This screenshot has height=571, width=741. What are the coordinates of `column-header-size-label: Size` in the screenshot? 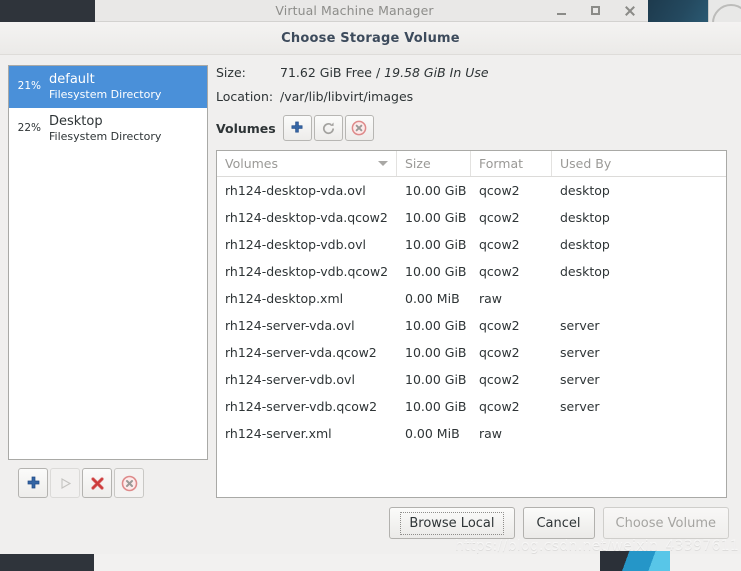 It's located at (418, 163).